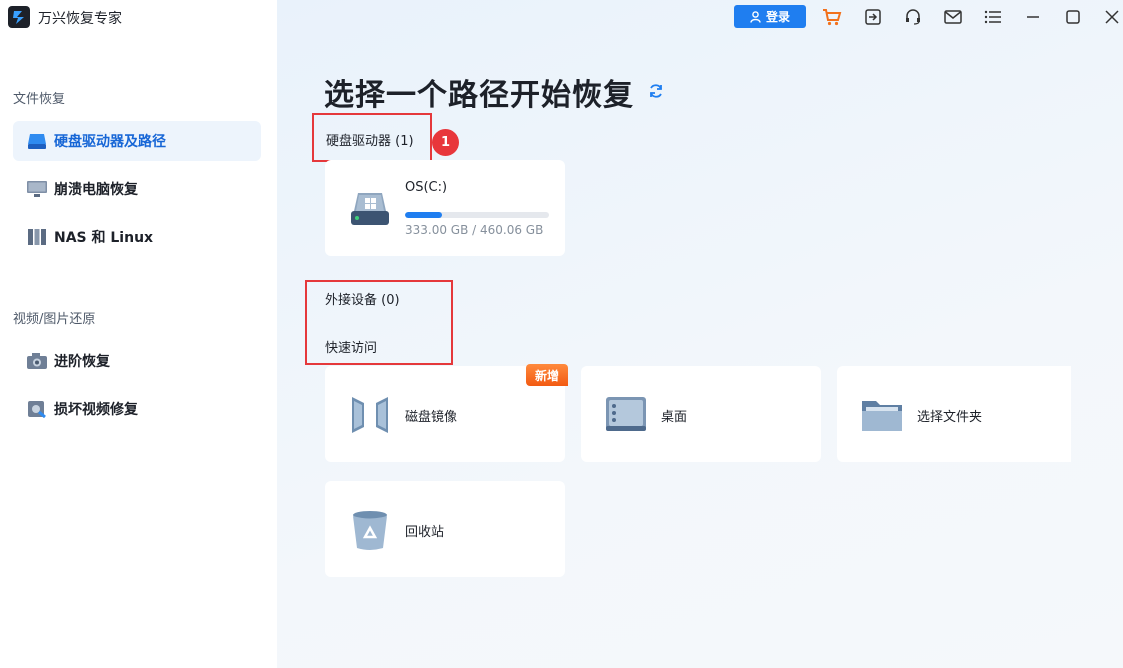  I want to click on external-devices-label: 外接设备 (0), so click(362, 300).